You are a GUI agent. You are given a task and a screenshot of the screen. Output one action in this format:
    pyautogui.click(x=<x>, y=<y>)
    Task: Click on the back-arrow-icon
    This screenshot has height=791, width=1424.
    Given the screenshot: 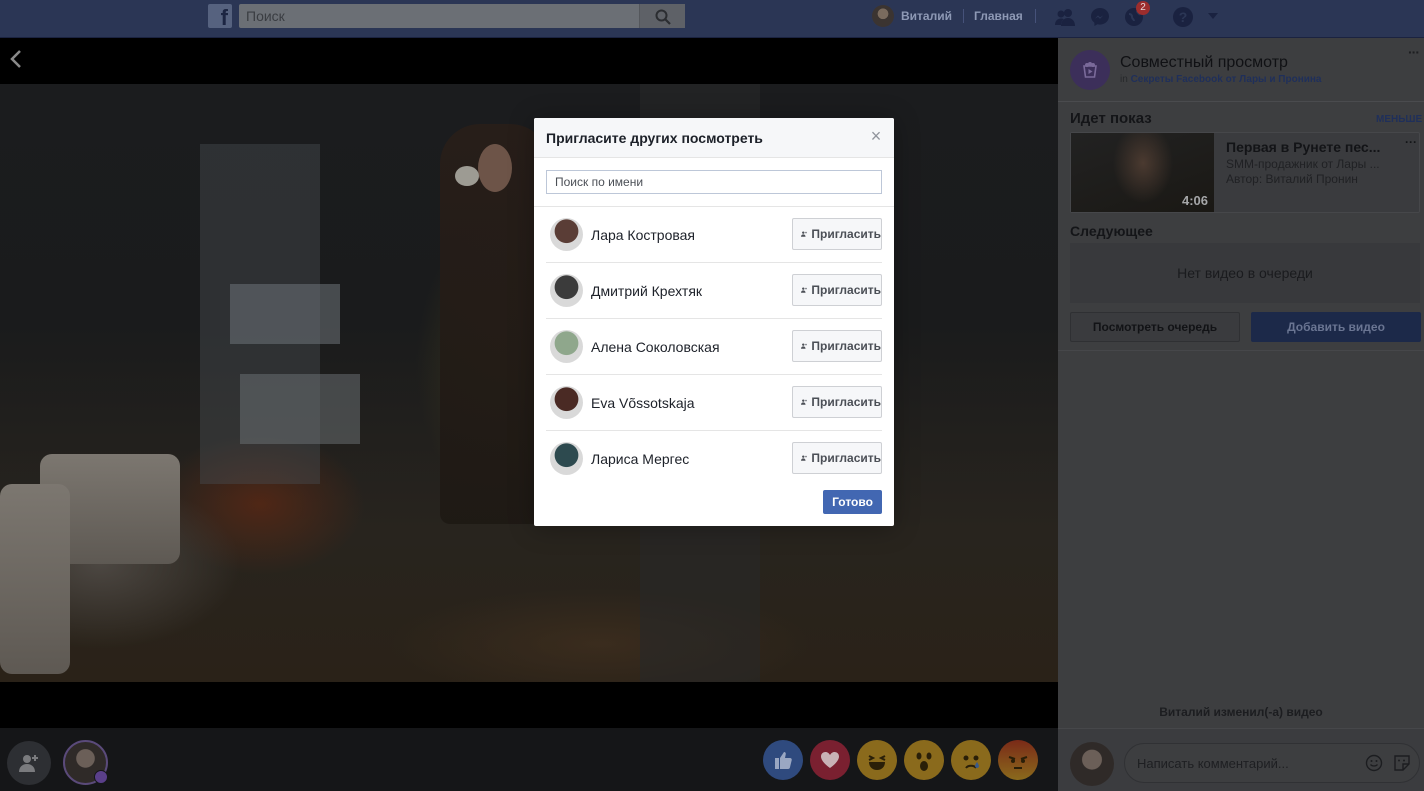 What is the action you would take?
    pyautogui.click(x=16, y=59)
    